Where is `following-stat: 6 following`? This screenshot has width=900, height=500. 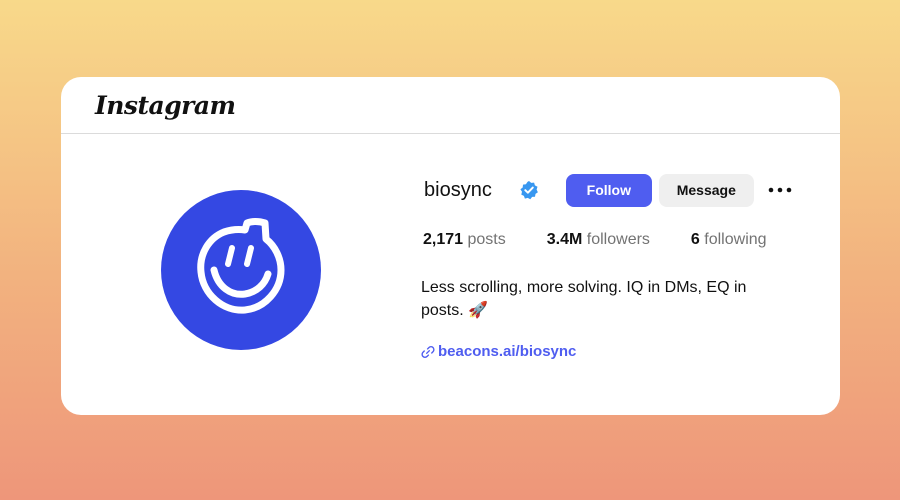 following-stat: 6 following is located at coordinates (729, 240).